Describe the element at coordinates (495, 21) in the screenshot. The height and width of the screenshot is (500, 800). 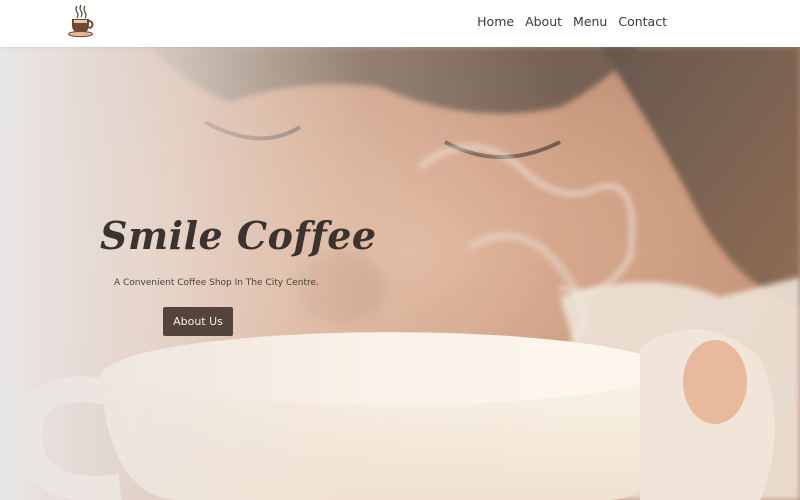
I see `nav-home-link: Home` at that location.